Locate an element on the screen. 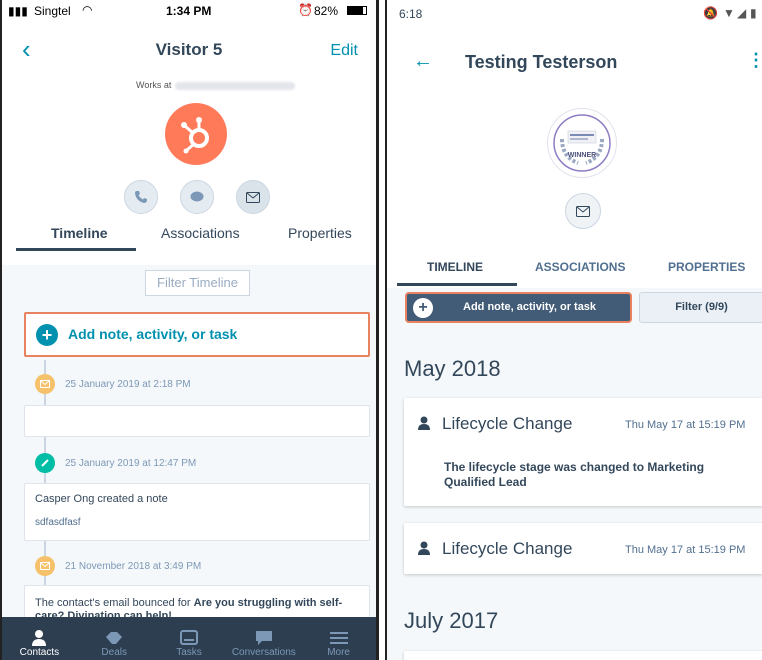 Image resolution: width=762 pixels, height=660 pixels. battery-icon: ▮ is located at coordinates (753, 13).